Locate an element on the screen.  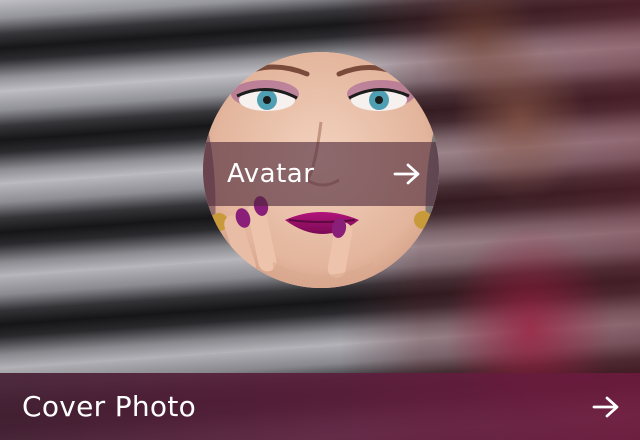
cover-photo-label: Cover Photo is located at coordinates (109, 406).